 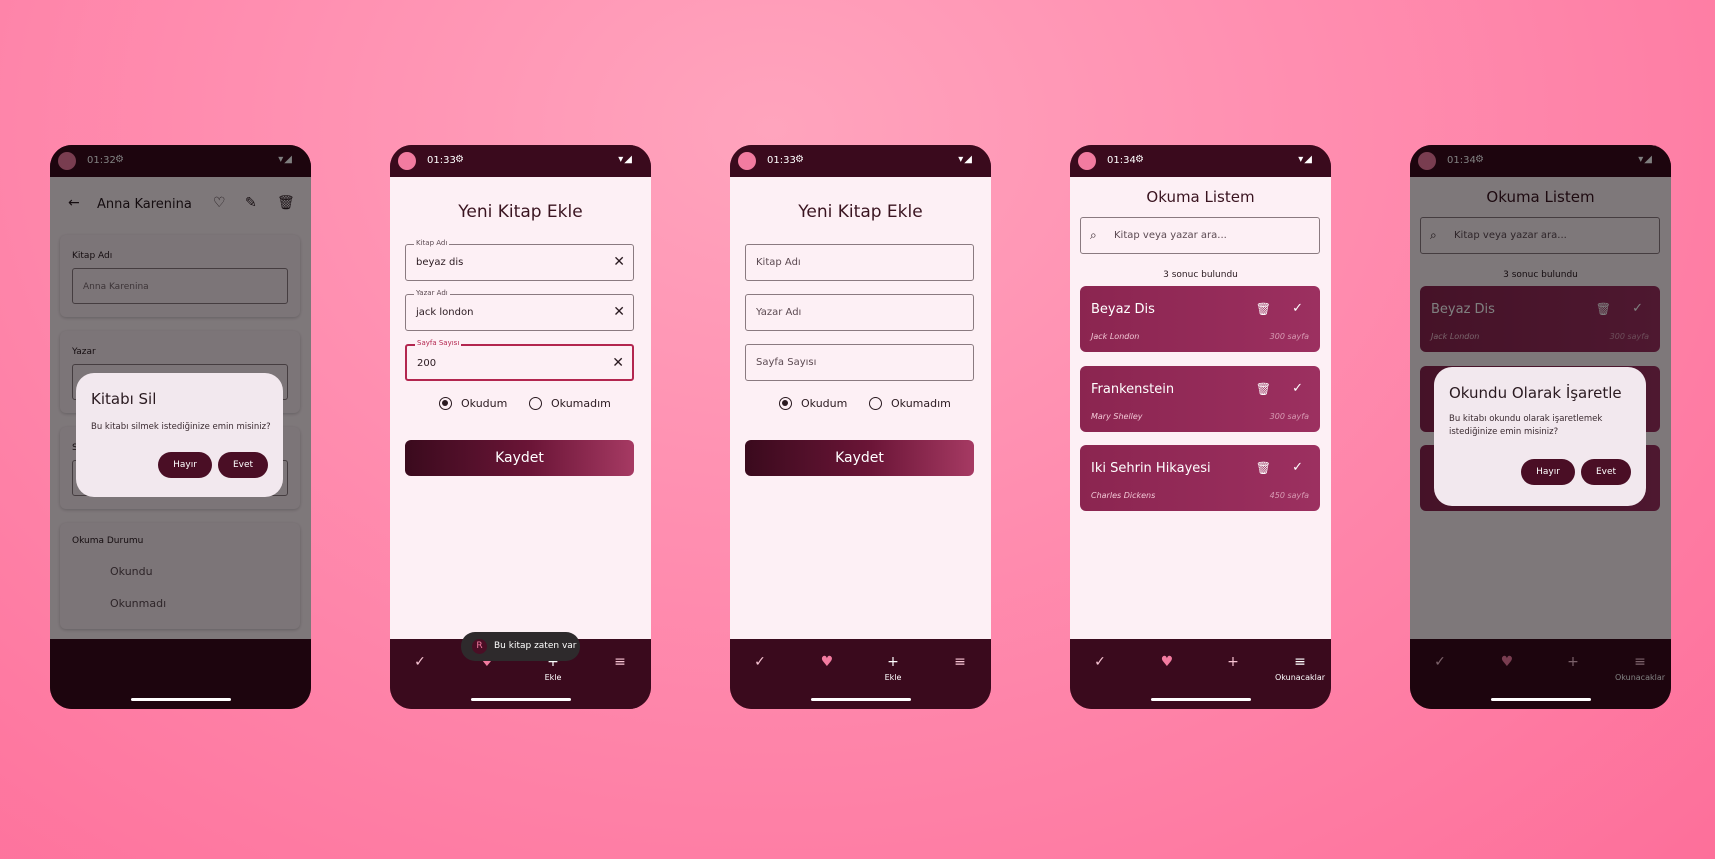 I want to click on book-title-value: beyaz dis, so click(x=440, y=262).